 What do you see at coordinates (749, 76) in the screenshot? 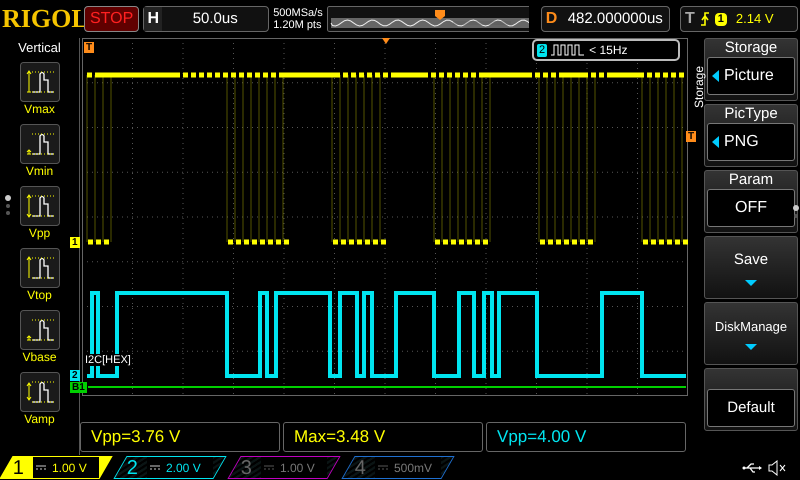
I see `option-value: Picture` at bounding box center [749, 76].